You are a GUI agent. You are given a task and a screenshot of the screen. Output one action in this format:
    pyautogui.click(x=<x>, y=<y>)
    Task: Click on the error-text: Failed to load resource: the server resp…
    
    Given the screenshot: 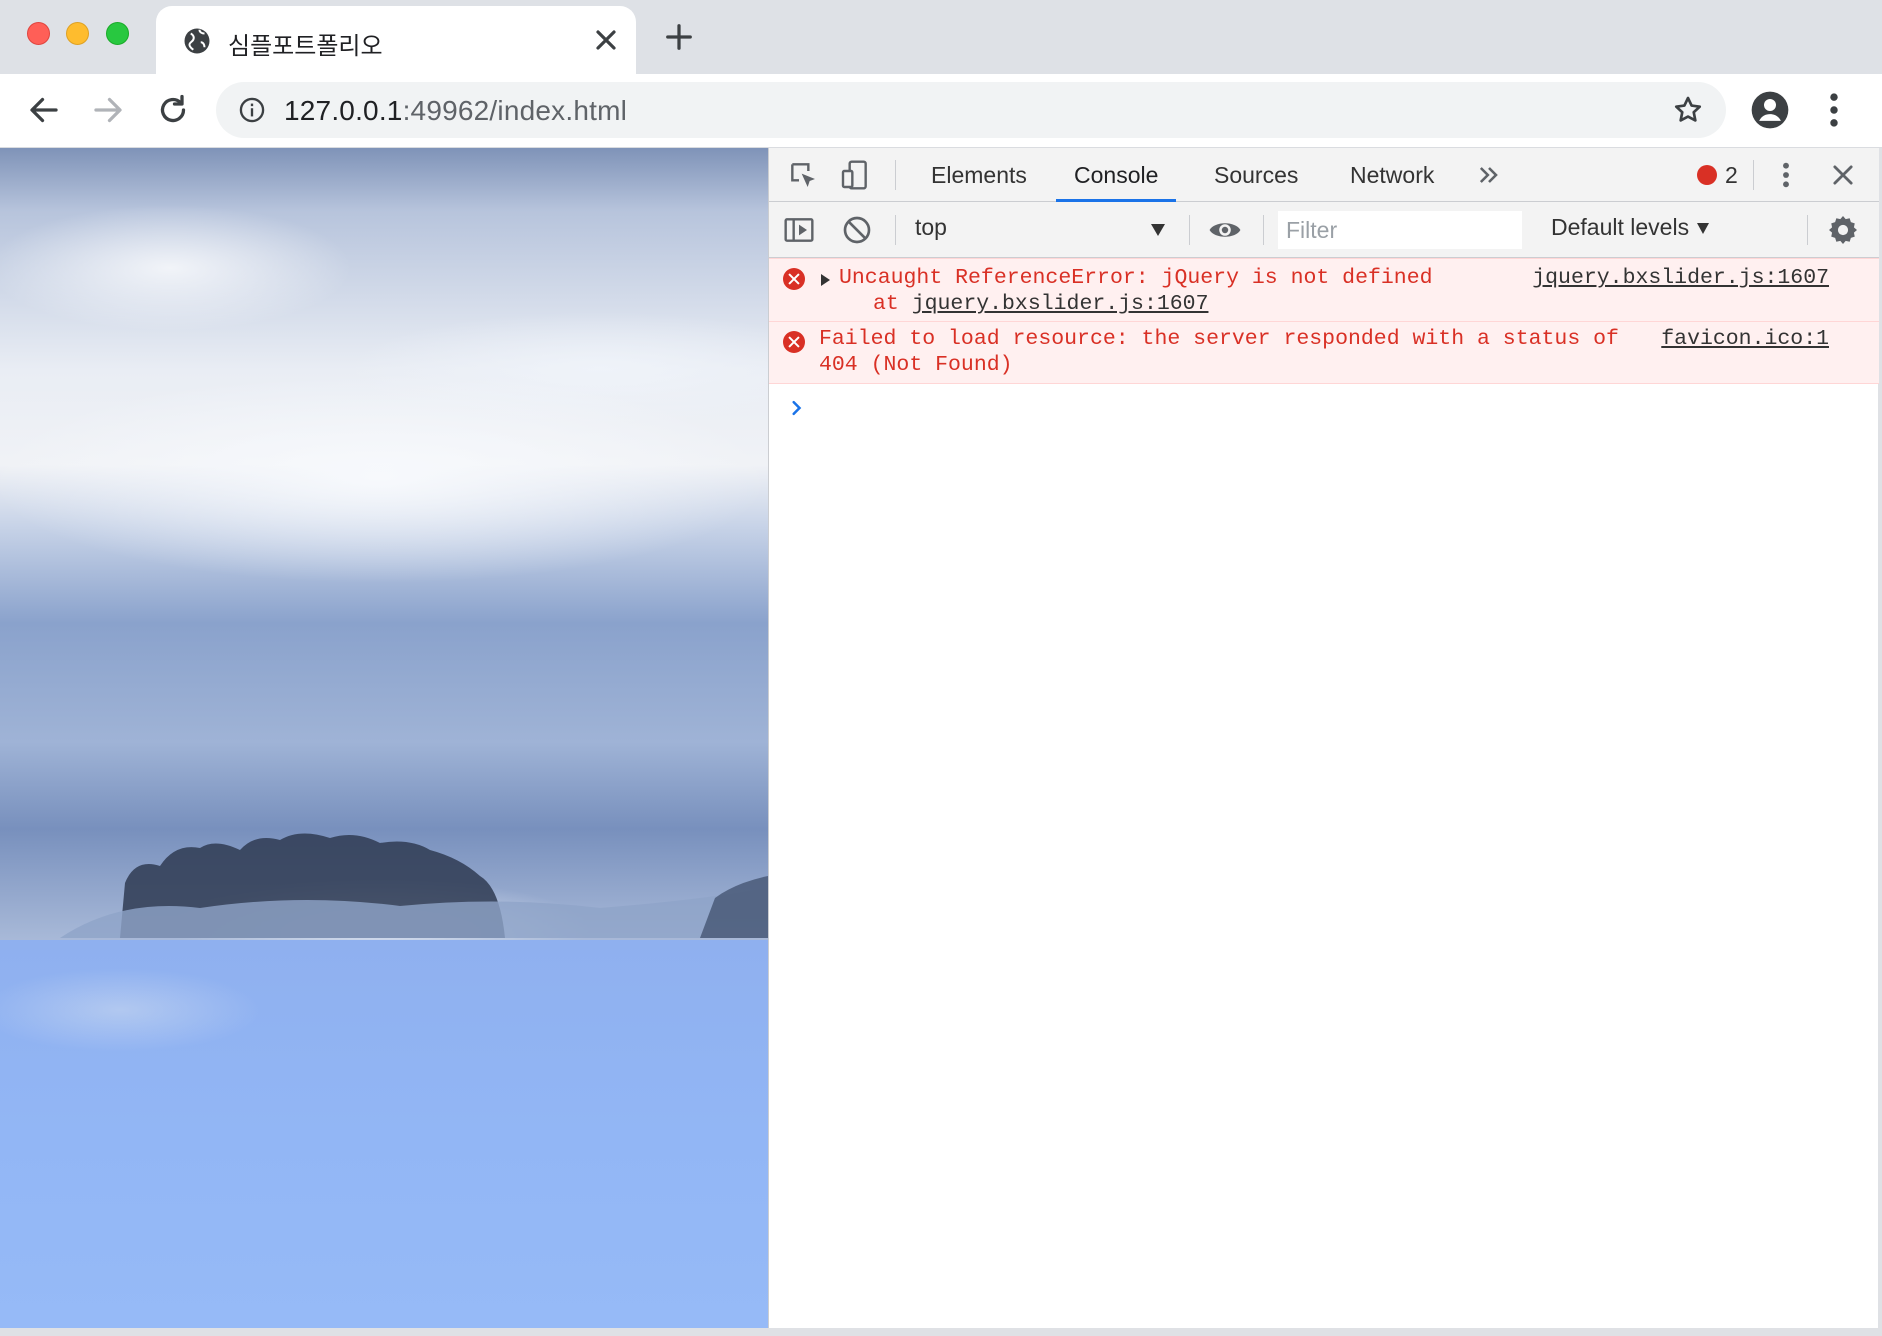 What is the action you would take?
    pyautogui.click(x=1219, y=339)
    